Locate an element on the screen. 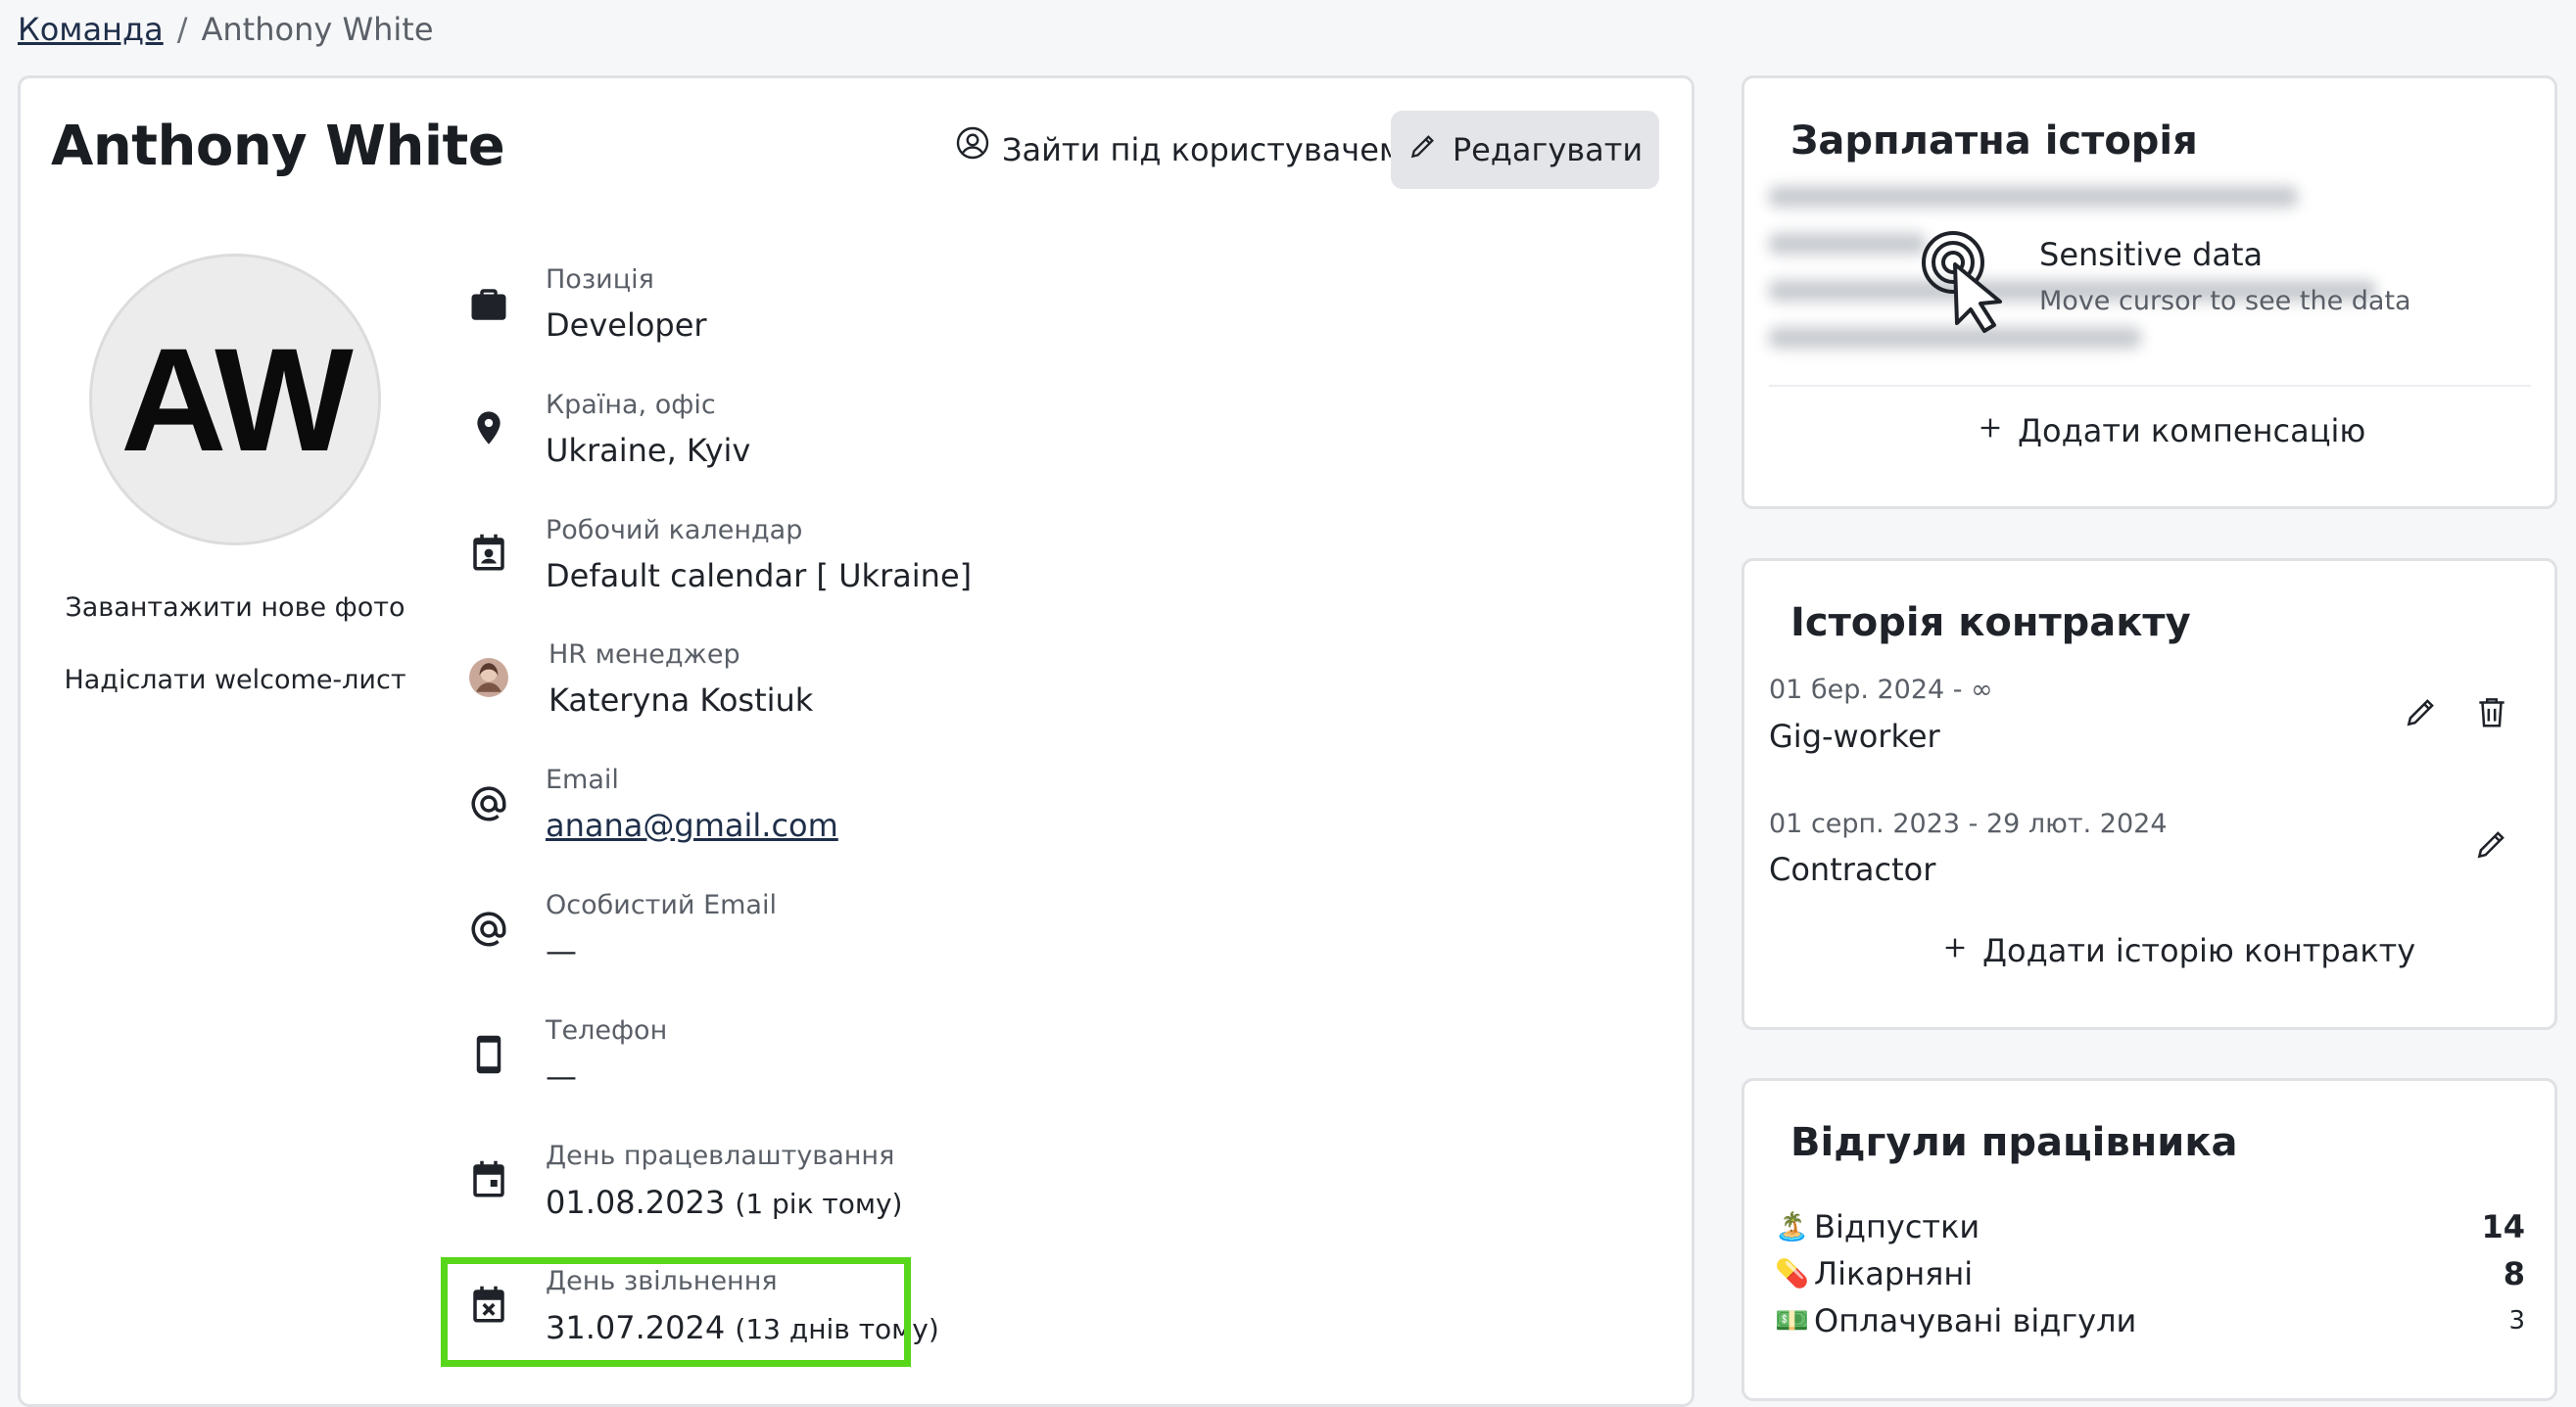 The image size is (2576, 1407). sensitive-data-title: Sensitive data is located at coordinates (2151, 254).